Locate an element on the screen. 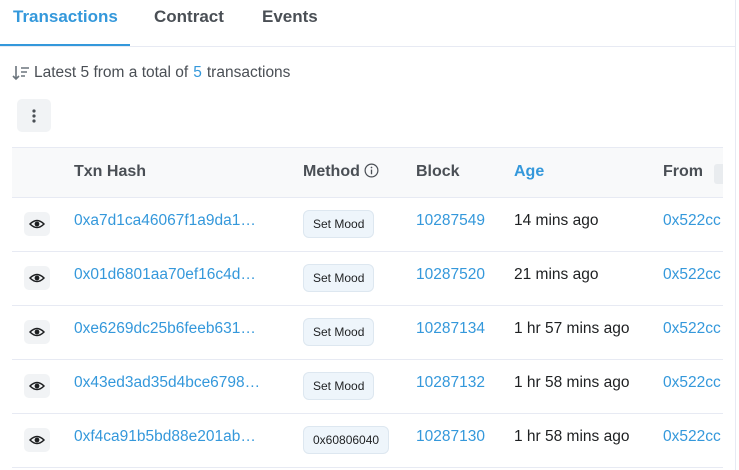  tab-contract: Contract is located at coordinates (189, 17).